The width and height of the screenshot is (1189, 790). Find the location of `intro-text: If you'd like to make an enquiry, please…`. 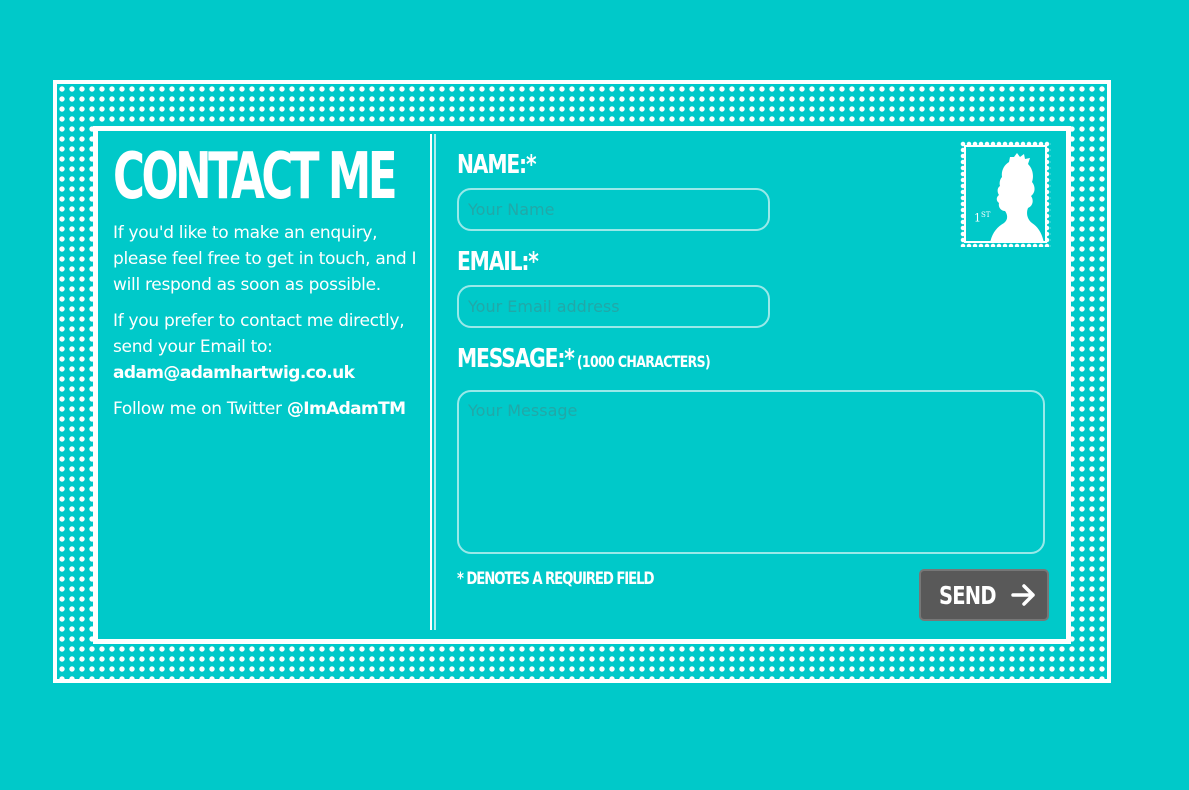

intro-text: If you'd like to make an enquiry, please… is located at coordinates (265, 259).